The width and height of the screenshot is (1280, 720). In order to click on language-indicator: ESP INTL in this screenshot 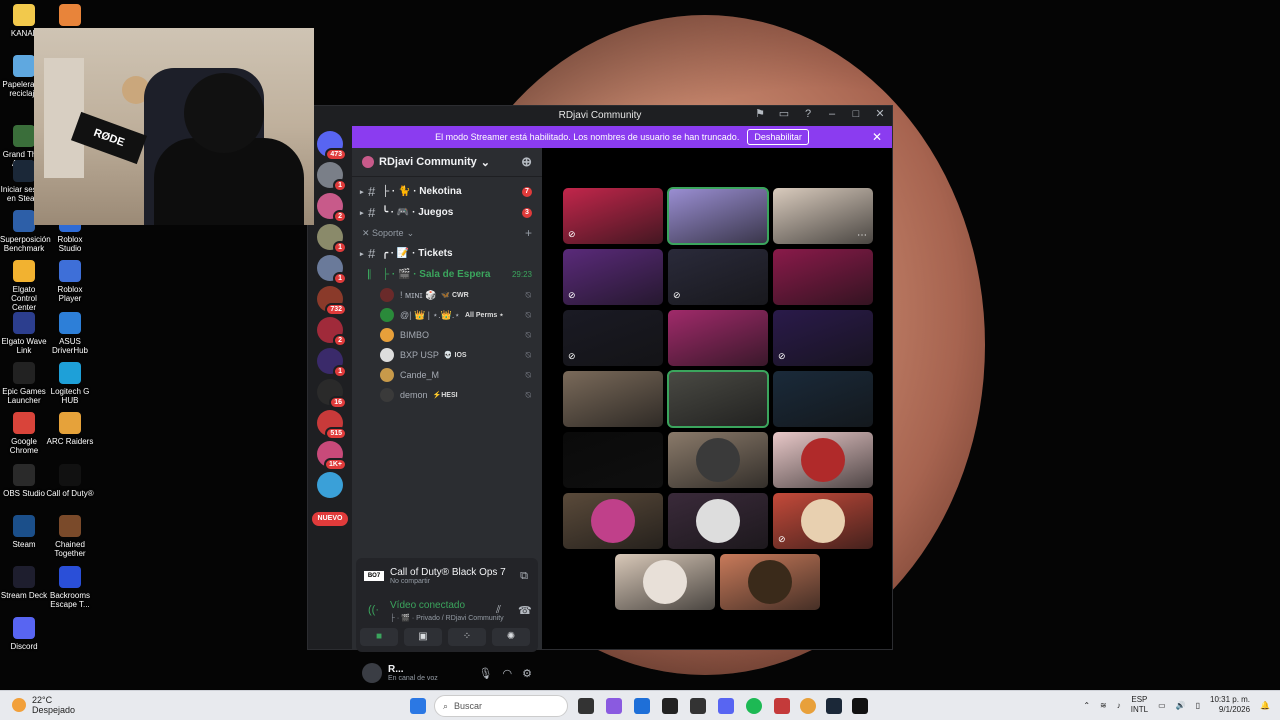, I will do `click(1139, 705)`.